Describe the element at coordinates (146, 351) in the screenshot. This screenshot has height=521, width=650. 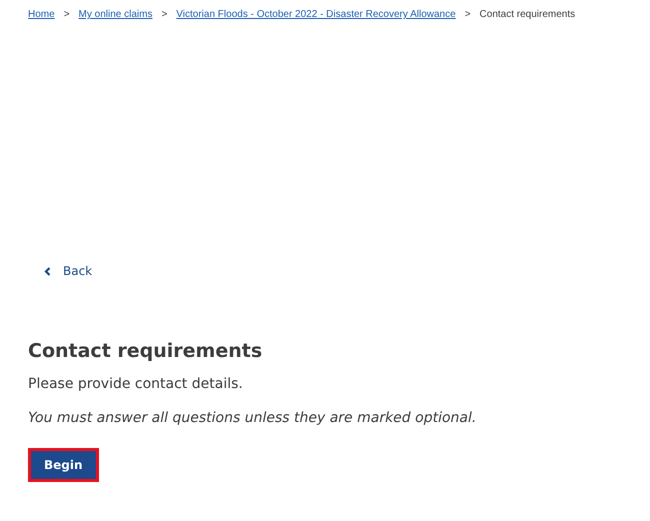
I see `page-heading: Contact requirements` at that location.